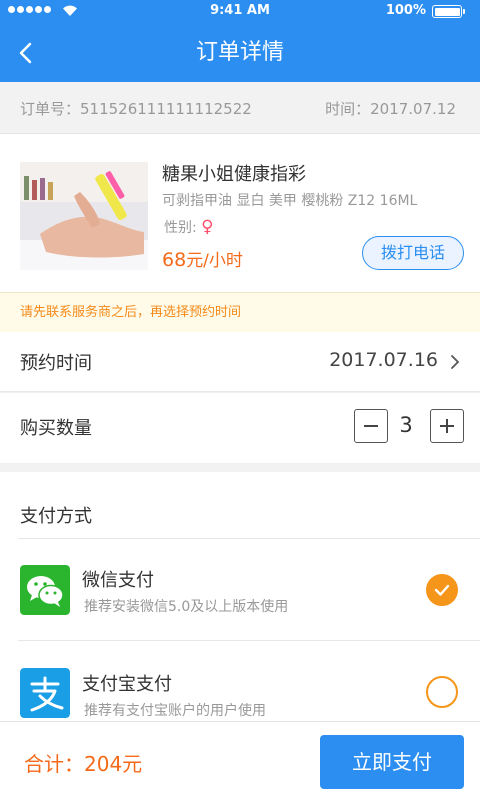 The width and height of the screenshot is (480, 800). What do you see at coordinates (405, 10) in the screenshot?
I see `battery-percentage: 100%` at bounding box center [405, 10].